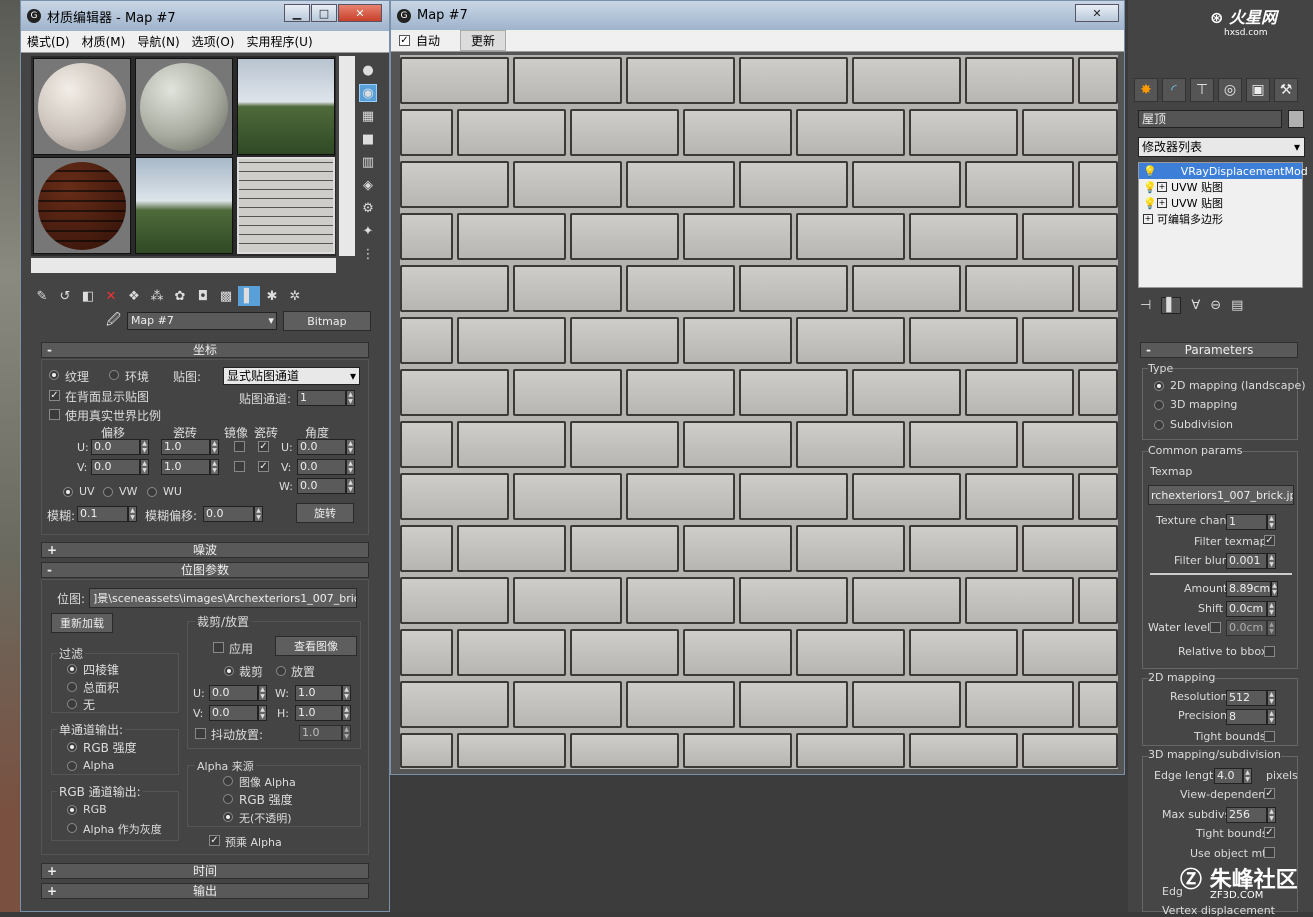  Describe the element at coordinates (1174, 90) in the screenshot. I see `modify-tab-icon: ◜` at that location.